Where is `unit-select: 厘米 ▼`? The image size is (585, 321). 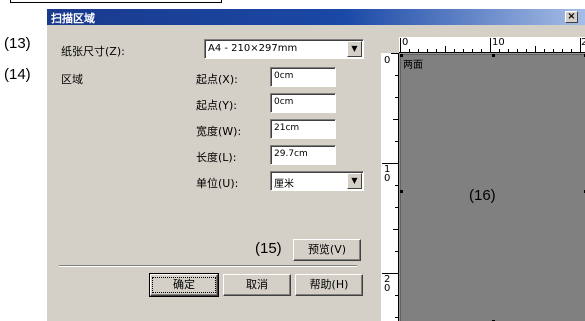 unit-select: 厘米 ▼ is located at coordinates (317, 181).